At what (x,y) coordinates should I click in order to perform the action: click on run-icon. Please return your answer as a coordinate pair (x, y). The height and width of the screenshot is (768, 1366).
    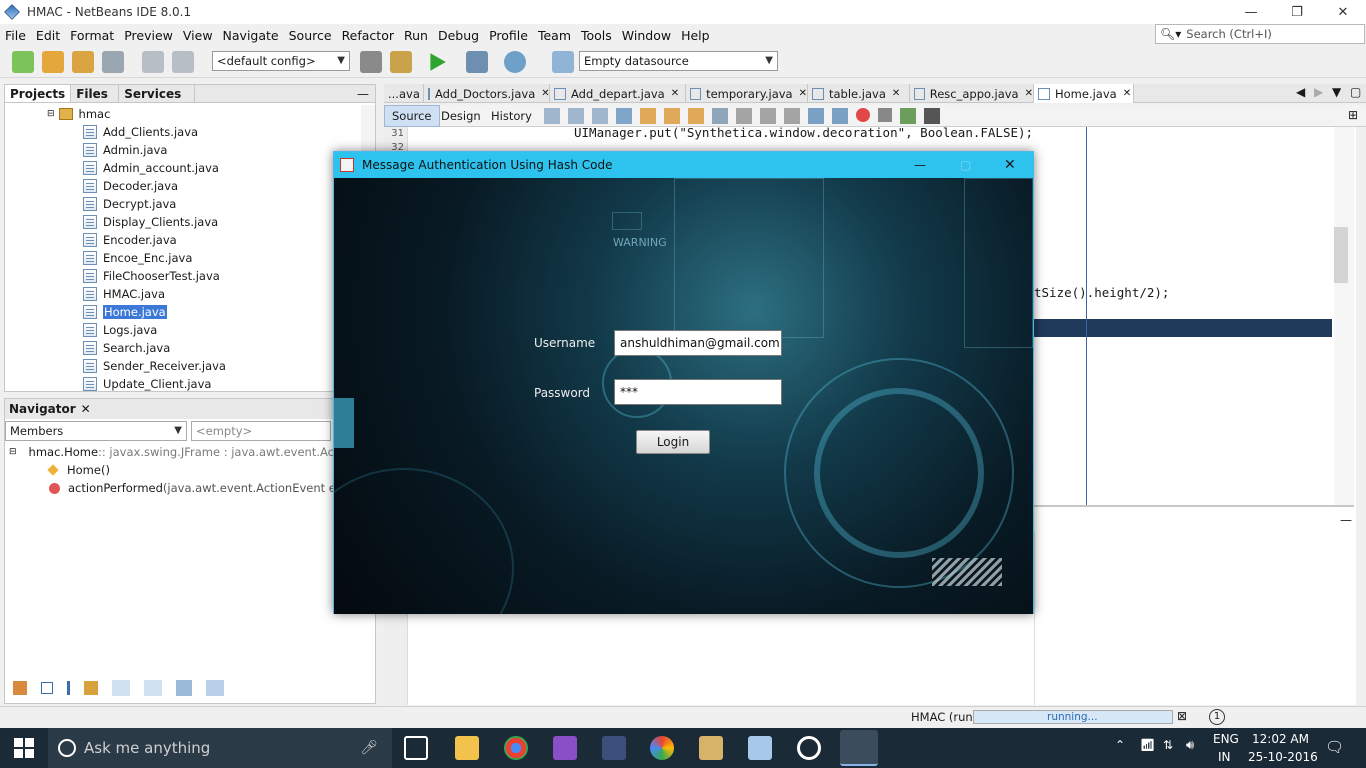
    Looking at the image, I should click on (438, 62).